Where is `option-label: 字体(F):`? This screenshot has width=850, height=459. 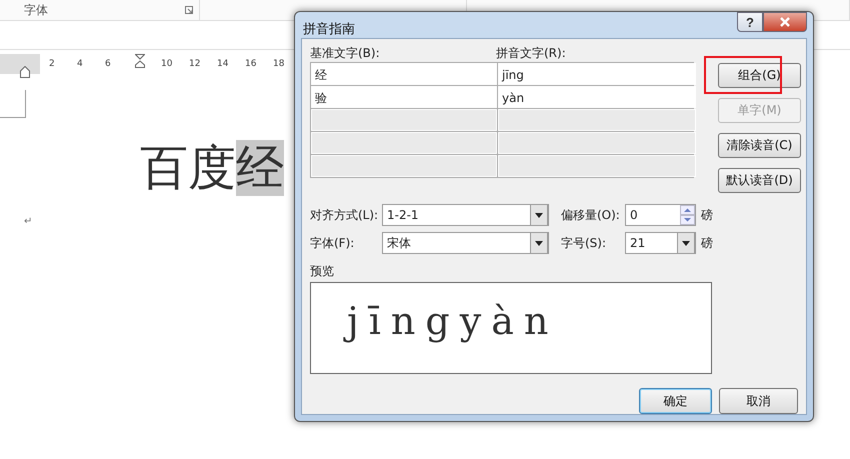
option-label: 字体(F): is located at coordinates (333, 243).